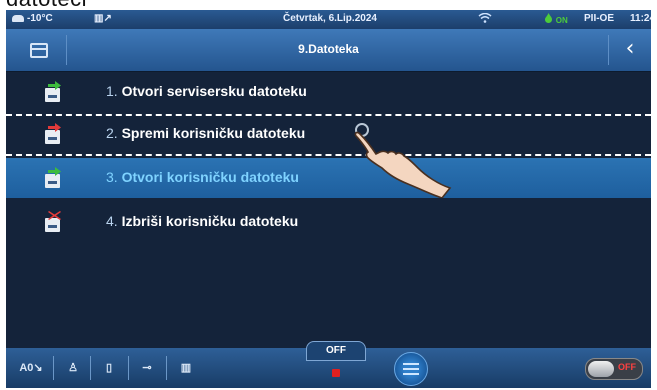 This screenshot has width=657, height=390. What do you see at coordinates (548, 18) in the screenshot?
I see `flame-icon` at bounding box center [548, 18].